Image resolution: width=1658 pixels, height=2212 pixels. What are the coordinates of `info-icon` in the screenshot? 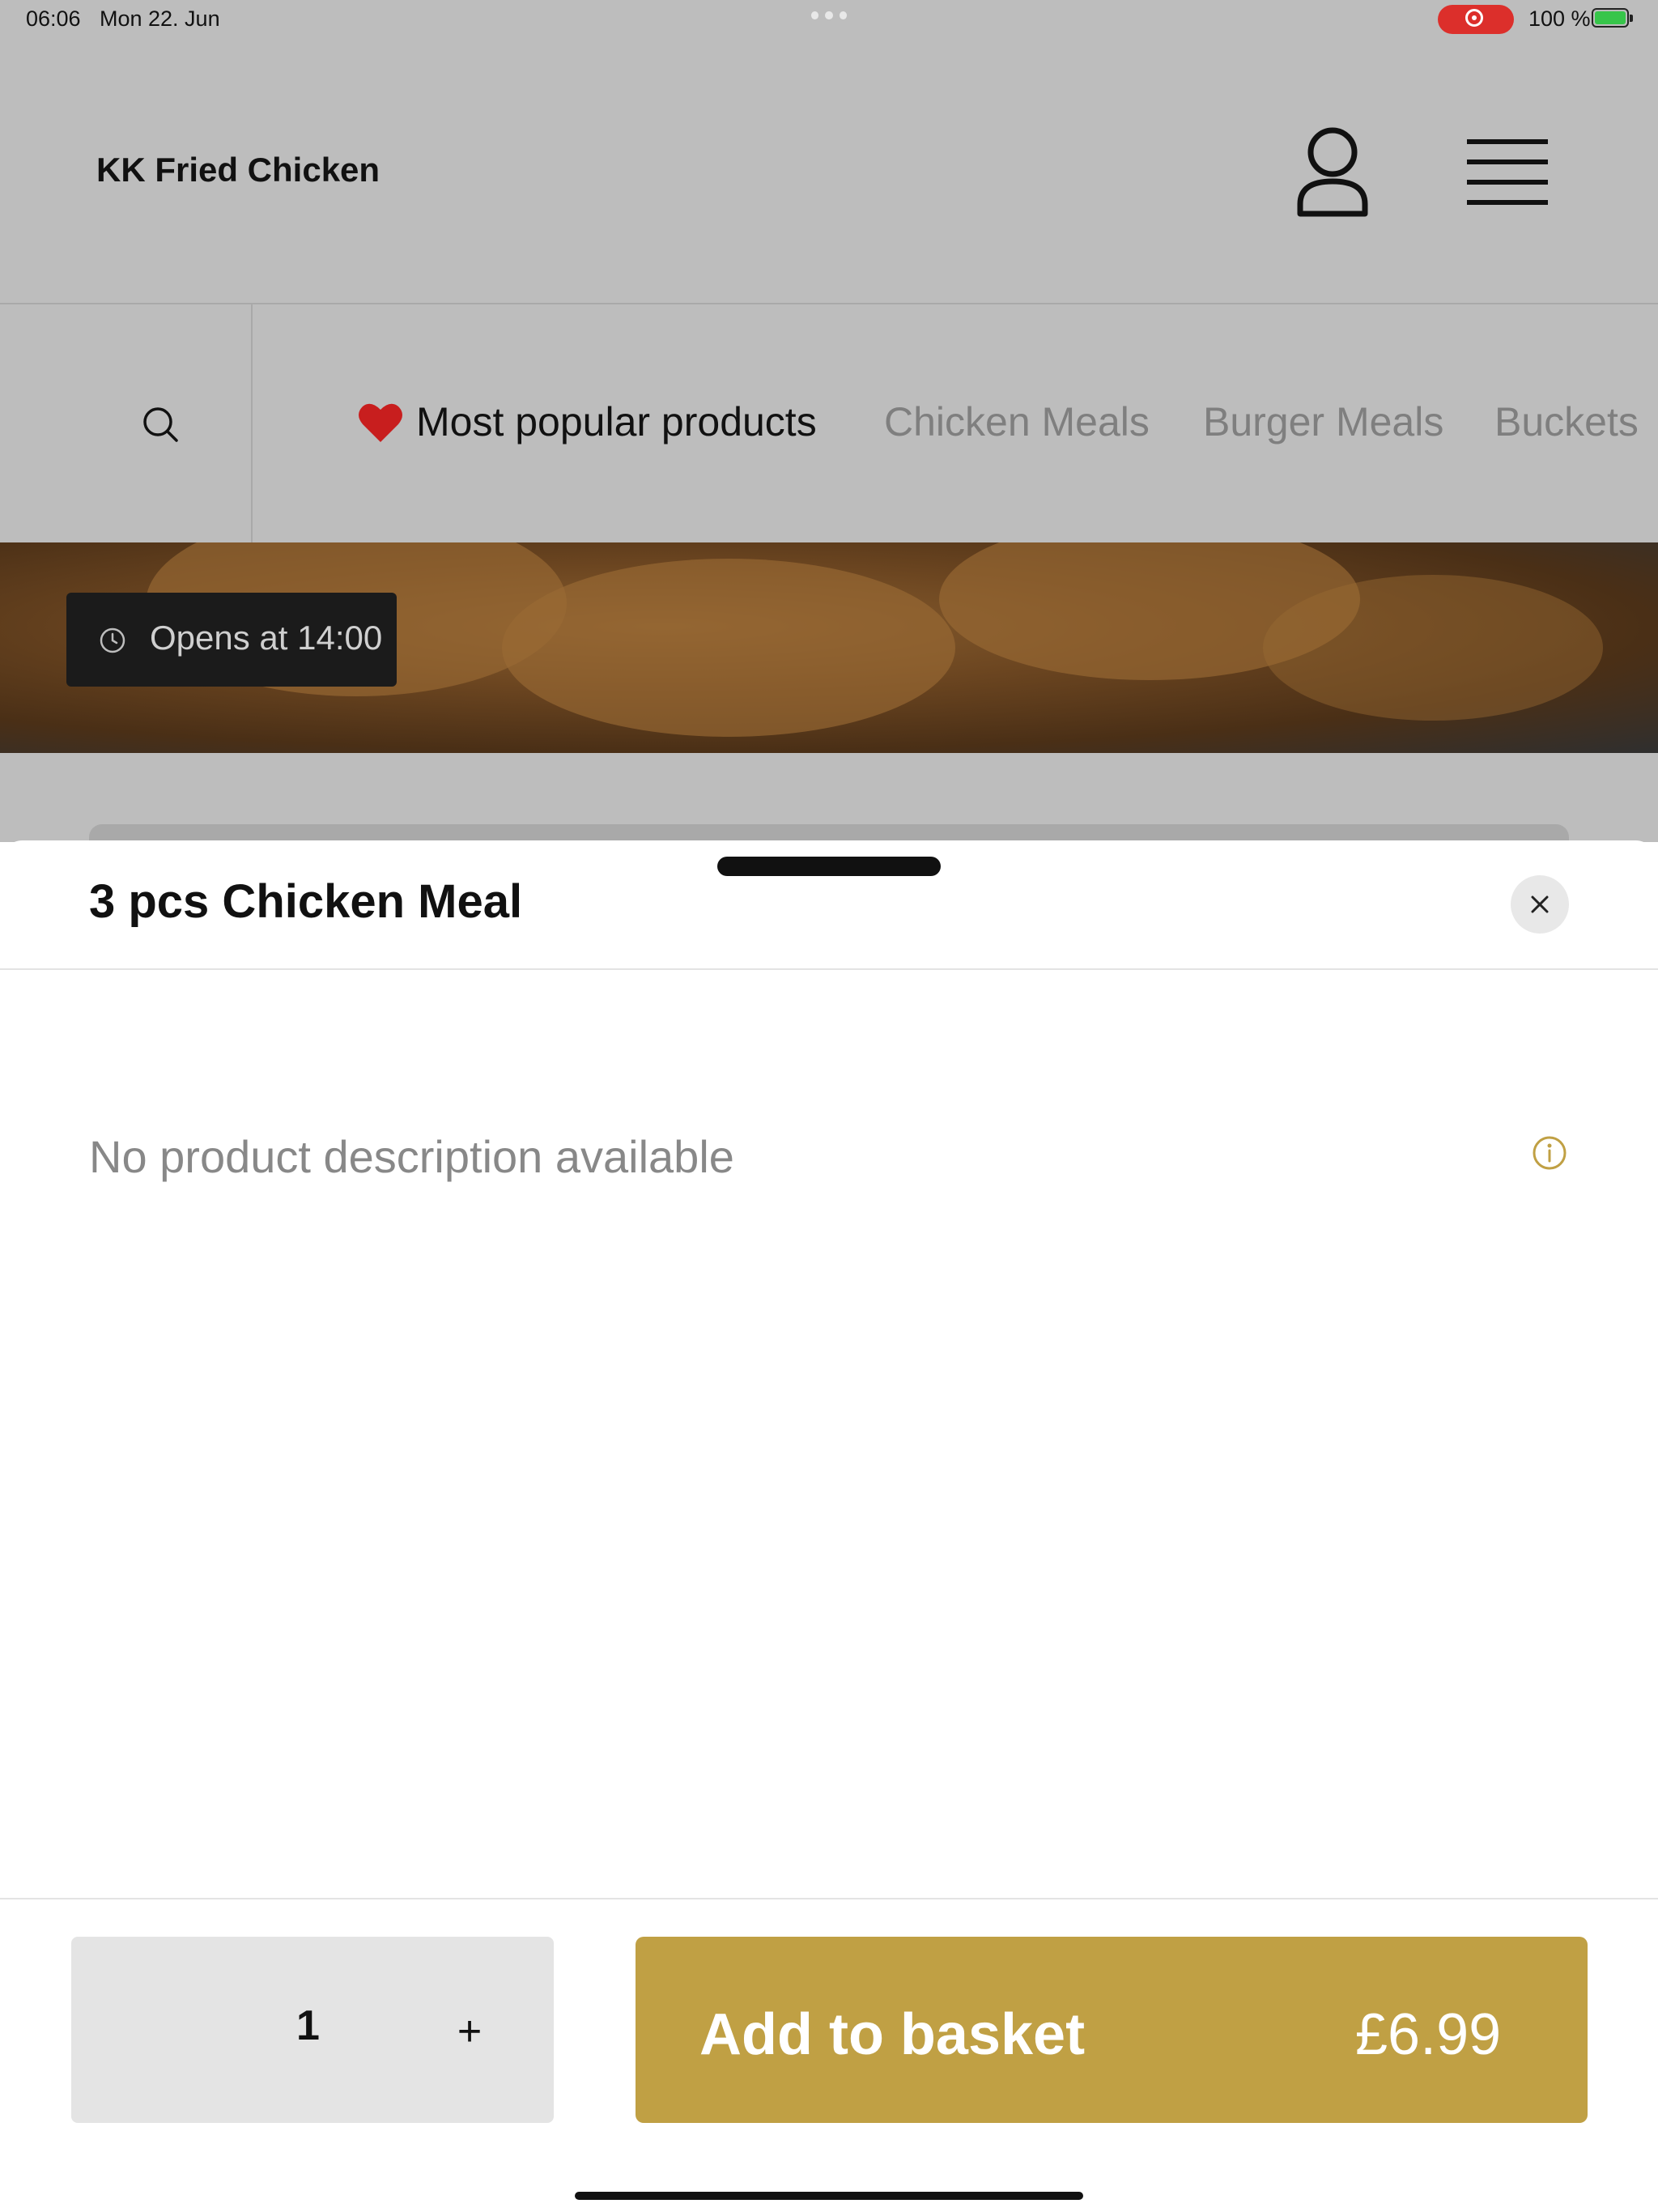 It's located at (1549, 1153).